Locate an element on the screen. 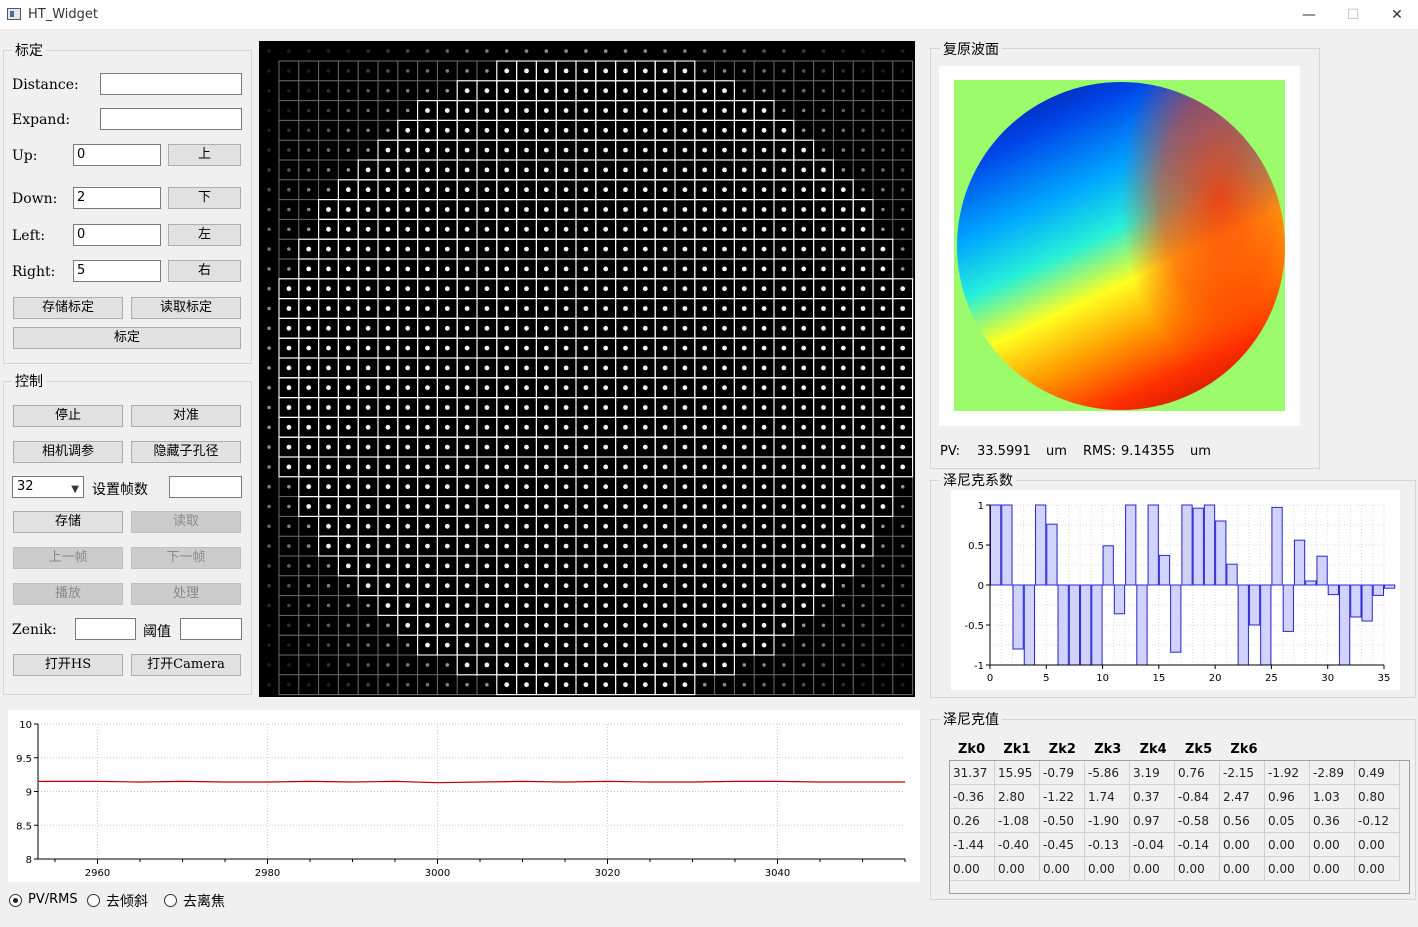 This screenshot has height=927, width=1418. zernike-value-cell: -0.45 is located at coordinates (1062, 845).